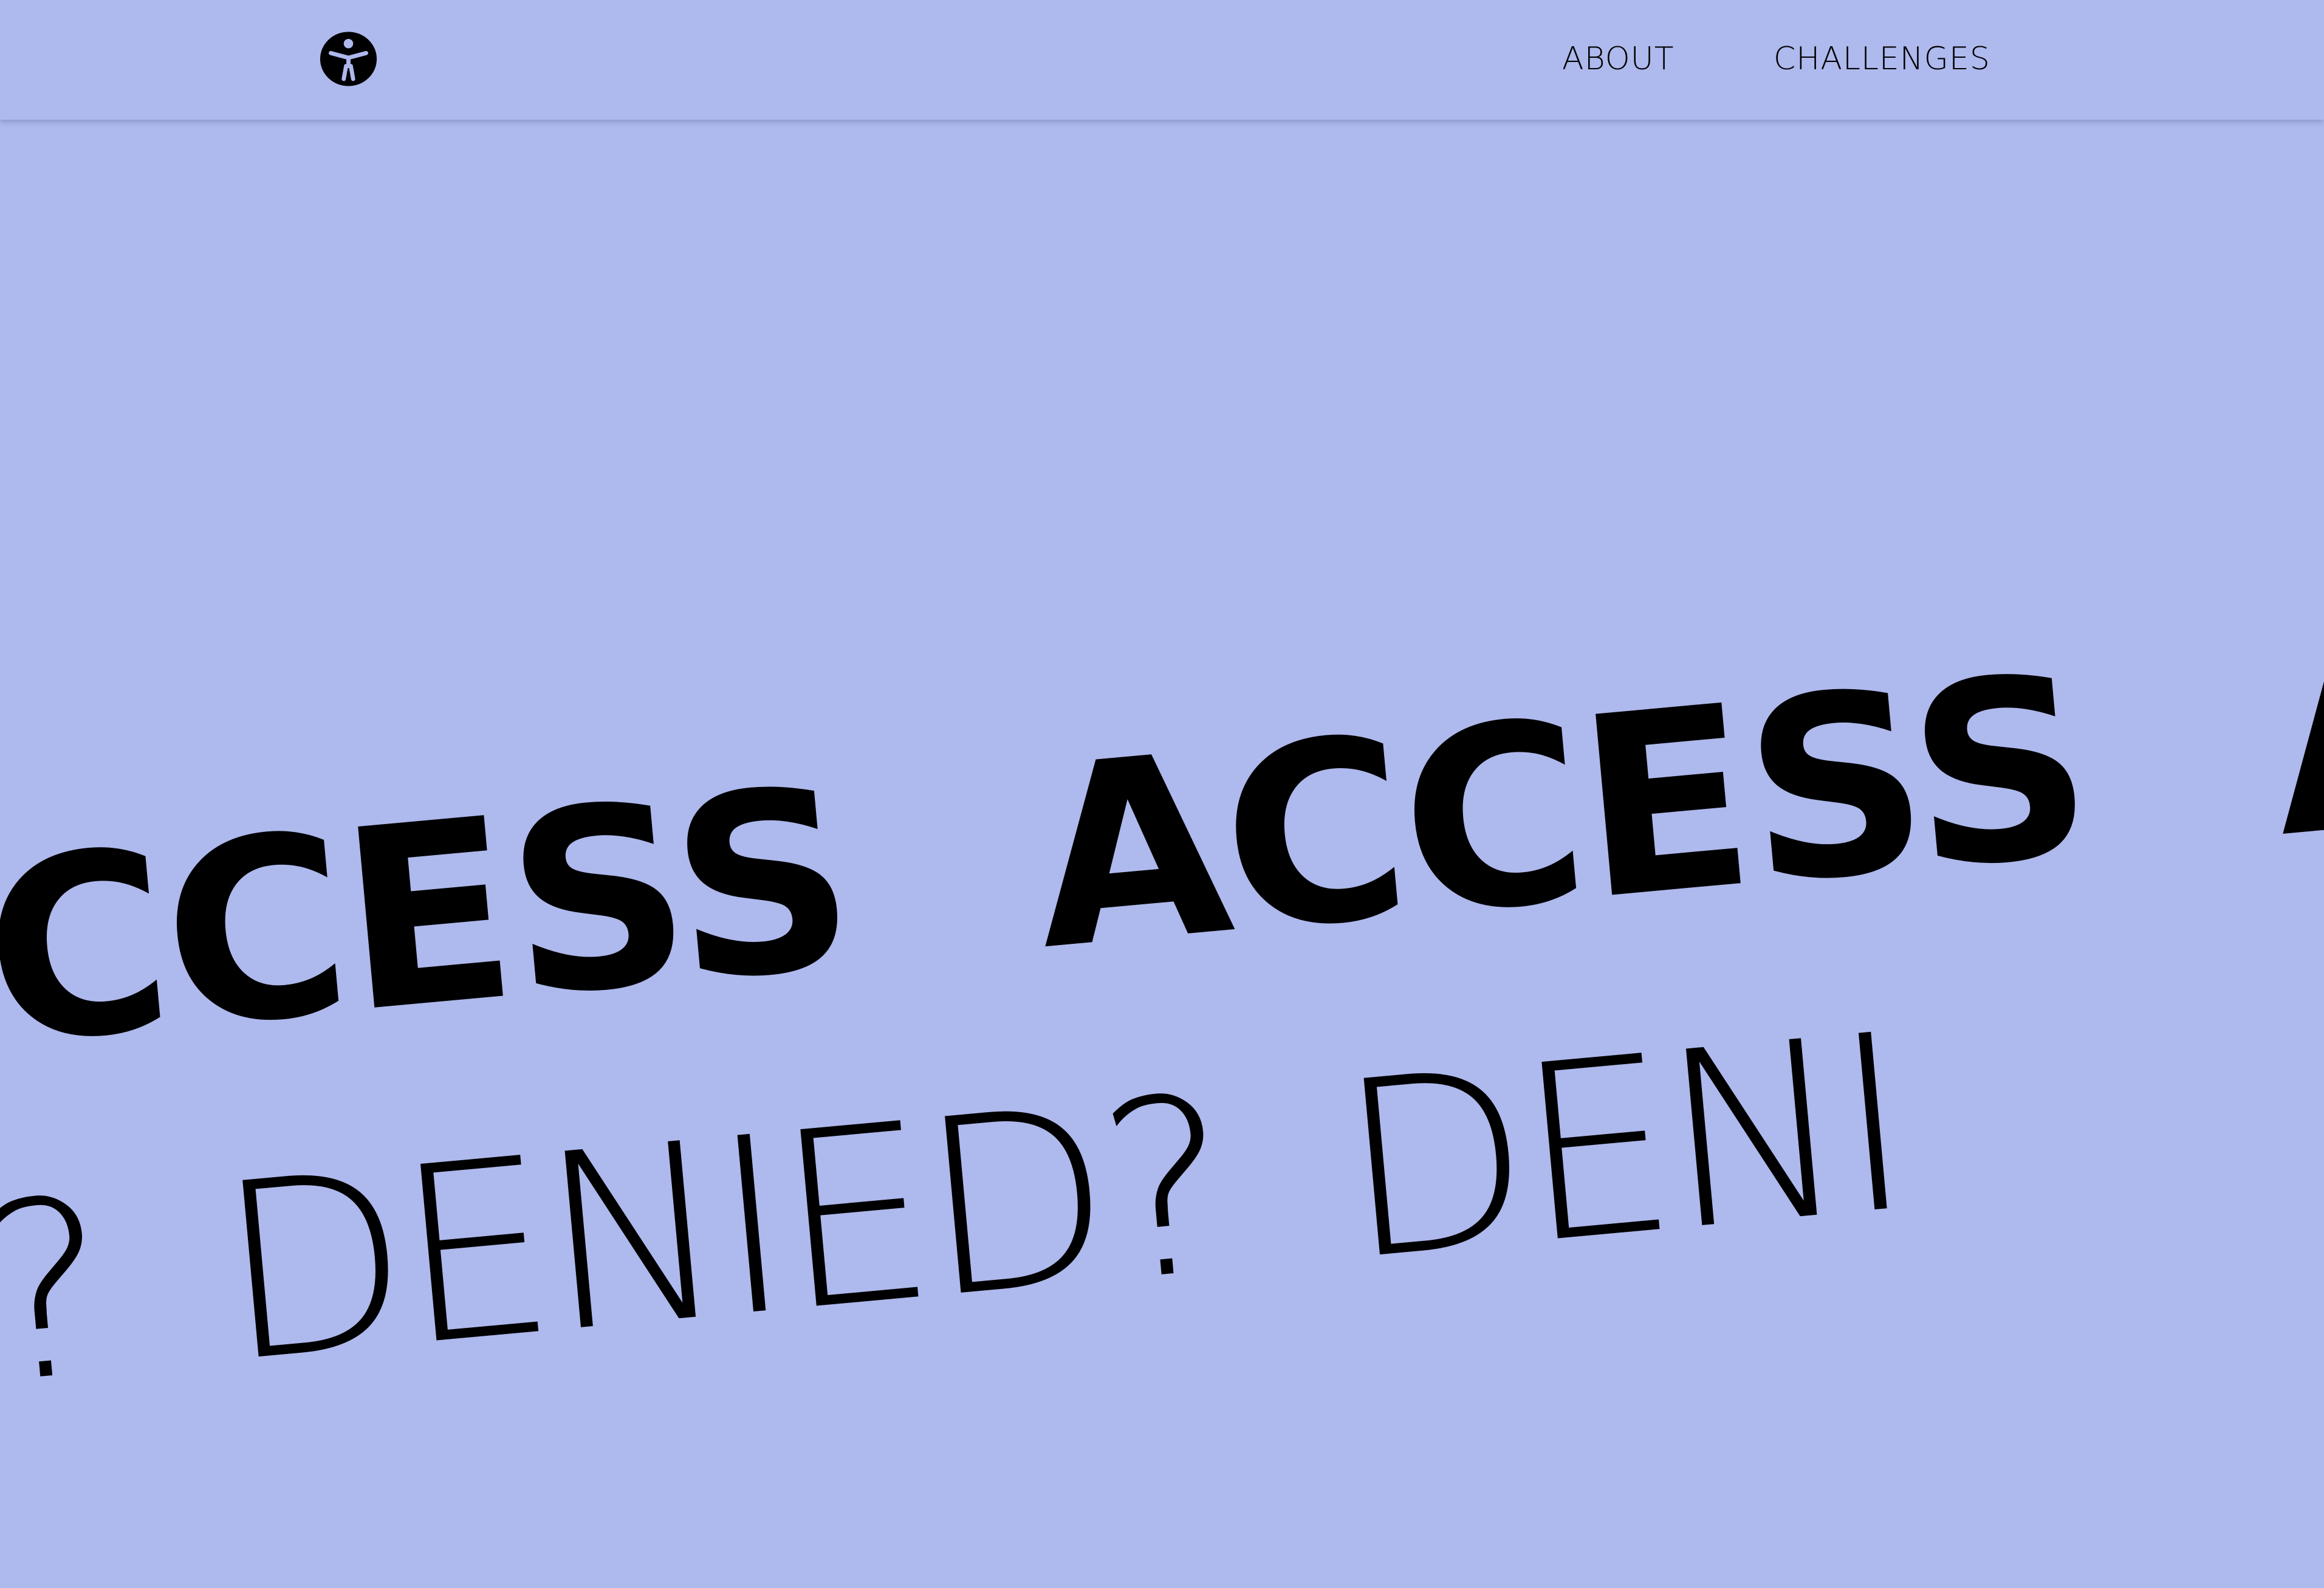 The image size is (2324, 1588). I want to click on marquee-word: DENIED?, so click(721, 1230).